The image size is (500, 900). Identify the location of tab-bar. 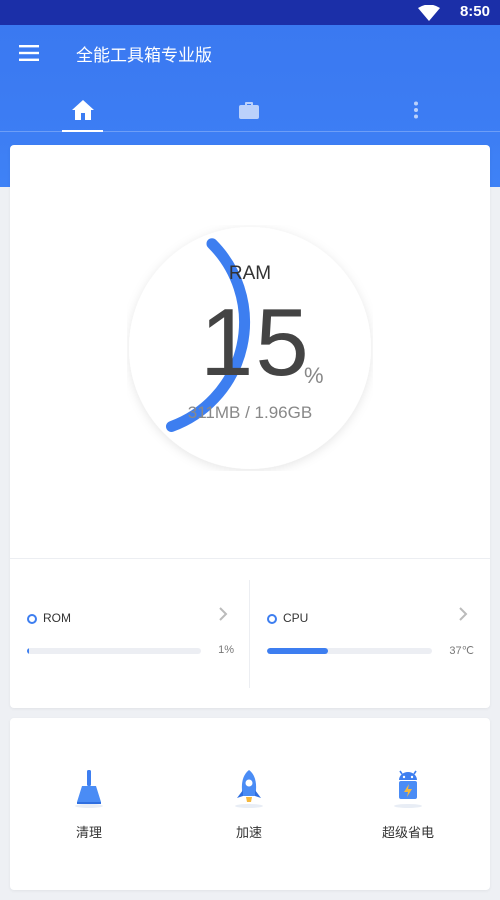
(250, 110).